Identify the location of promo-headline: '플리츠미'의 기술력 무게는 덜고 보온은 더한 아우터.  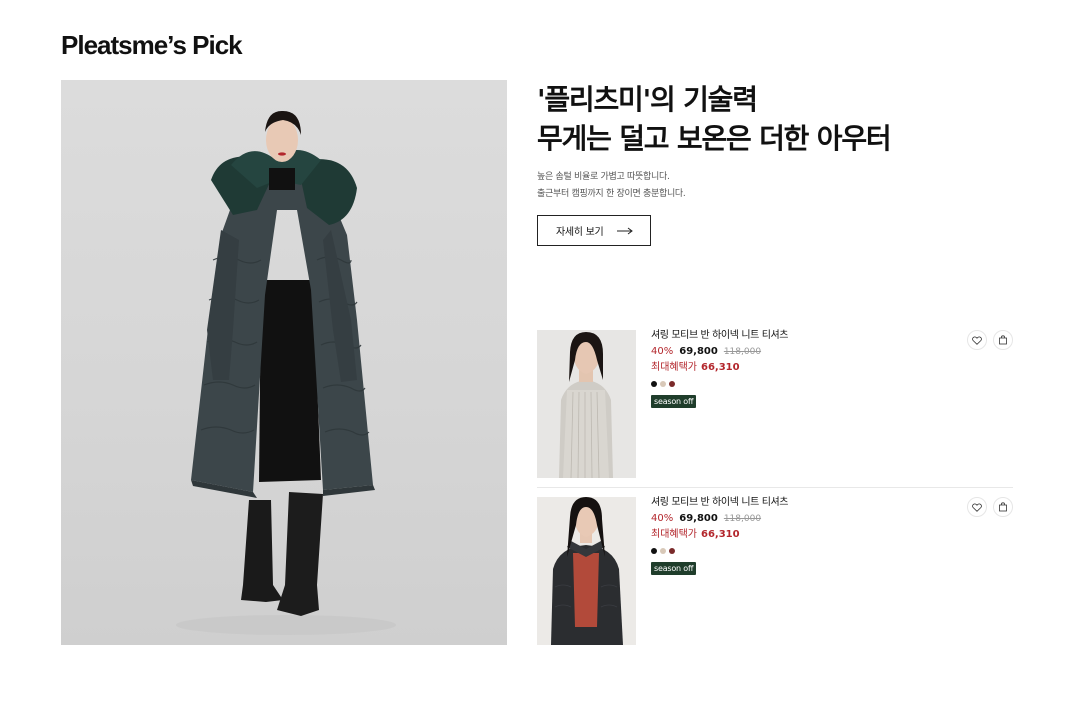
(777, 119).